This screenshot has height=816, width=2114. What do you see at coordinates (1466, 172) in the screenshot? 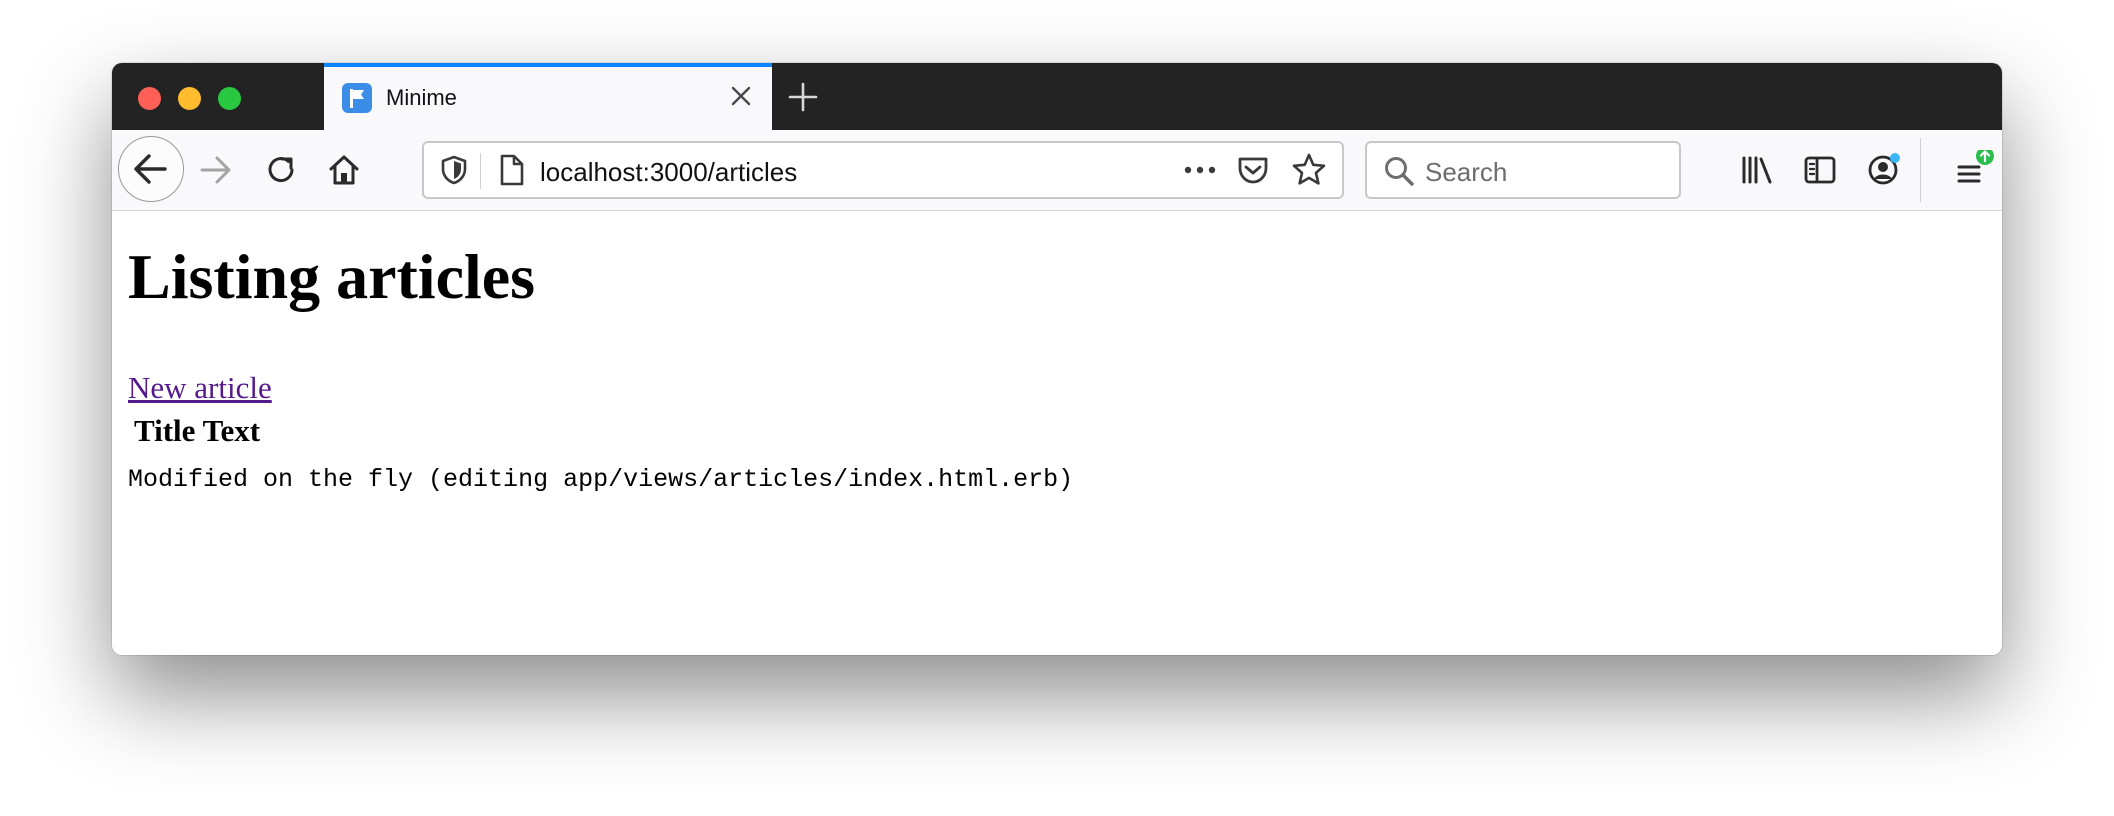
I see `search-placeholder: Search` at bounding box center [1466, 172].